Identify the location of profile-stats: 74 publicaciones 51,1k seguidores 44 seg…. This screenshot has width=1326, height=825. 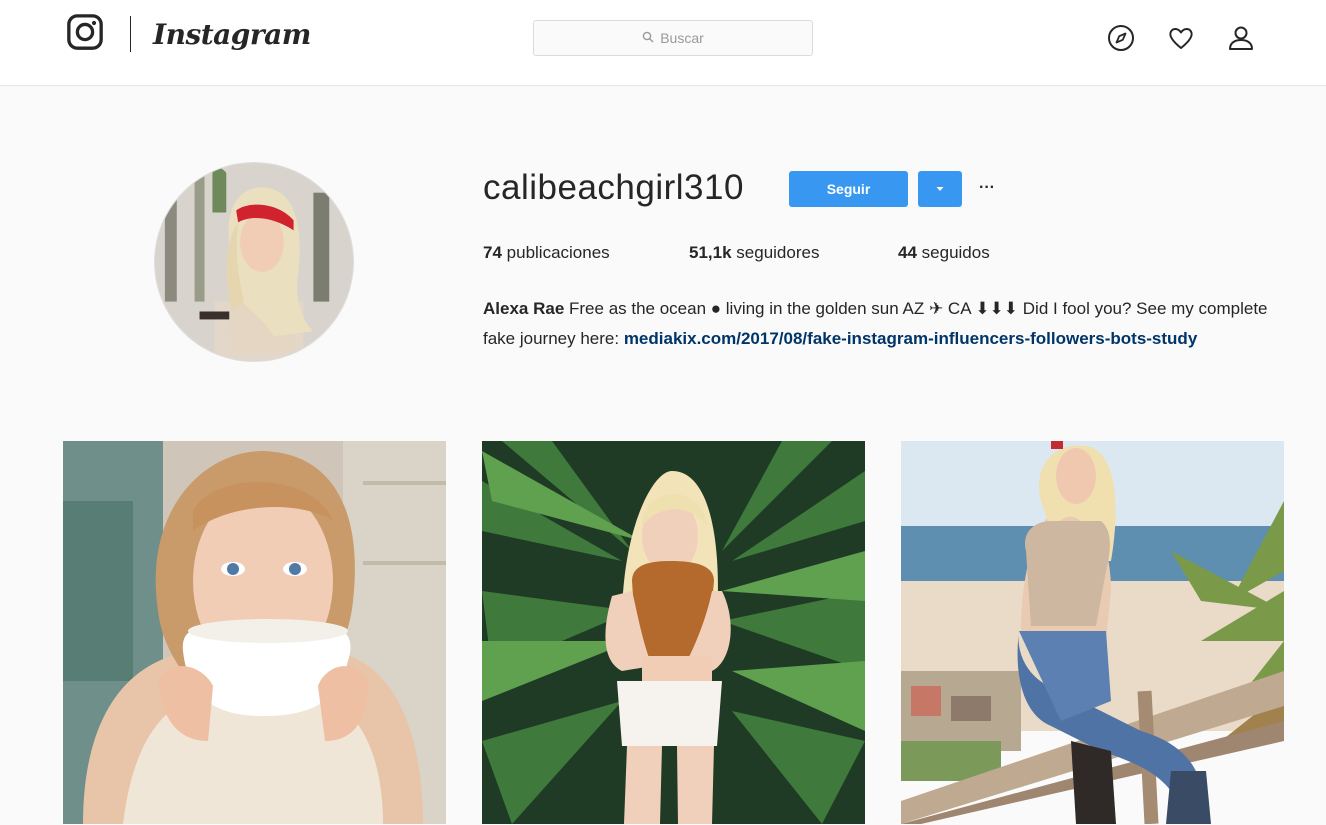
(736, 253).